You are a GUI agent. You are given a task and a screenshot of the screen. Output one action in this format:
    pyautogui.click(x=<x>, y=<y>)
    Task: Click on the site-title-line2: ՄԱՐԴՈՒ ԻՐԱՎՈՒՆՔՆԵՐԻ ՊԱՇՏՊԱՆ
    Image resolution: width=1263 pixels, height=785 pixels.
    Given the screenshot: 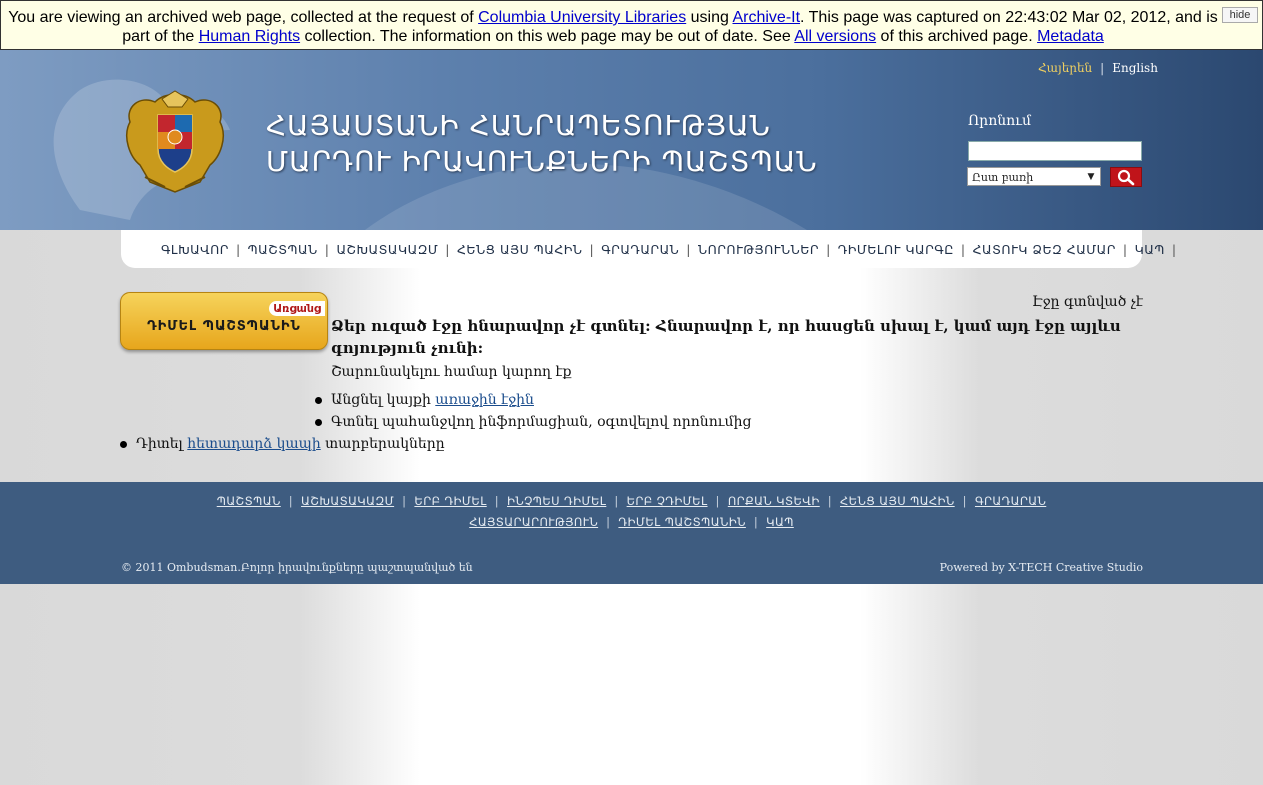 What is the action you would take?
    pyautogui.click(x=542, y=161)
    